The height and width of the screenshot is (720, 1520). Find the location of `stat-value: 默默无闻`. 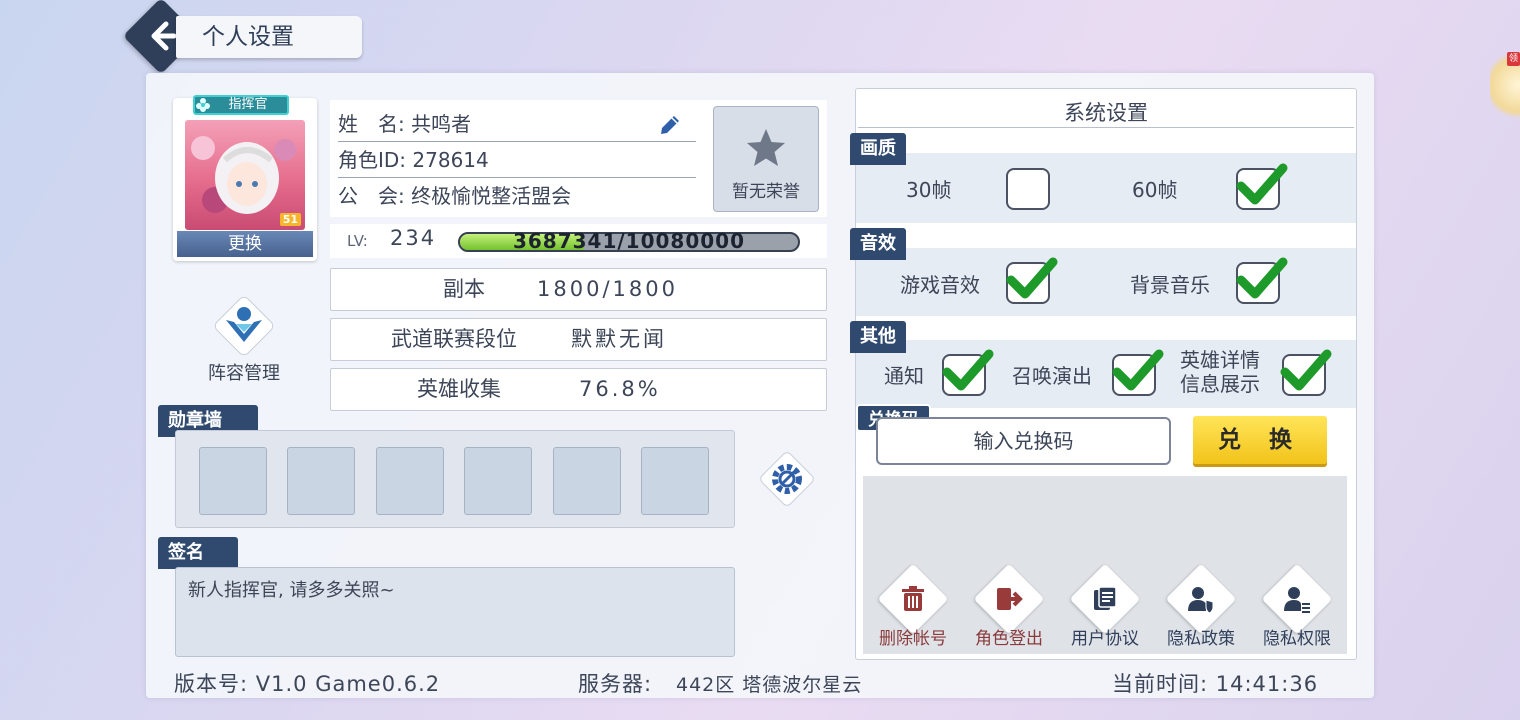

stat-value: 默默无闻 is located at coordinates (619, 339).